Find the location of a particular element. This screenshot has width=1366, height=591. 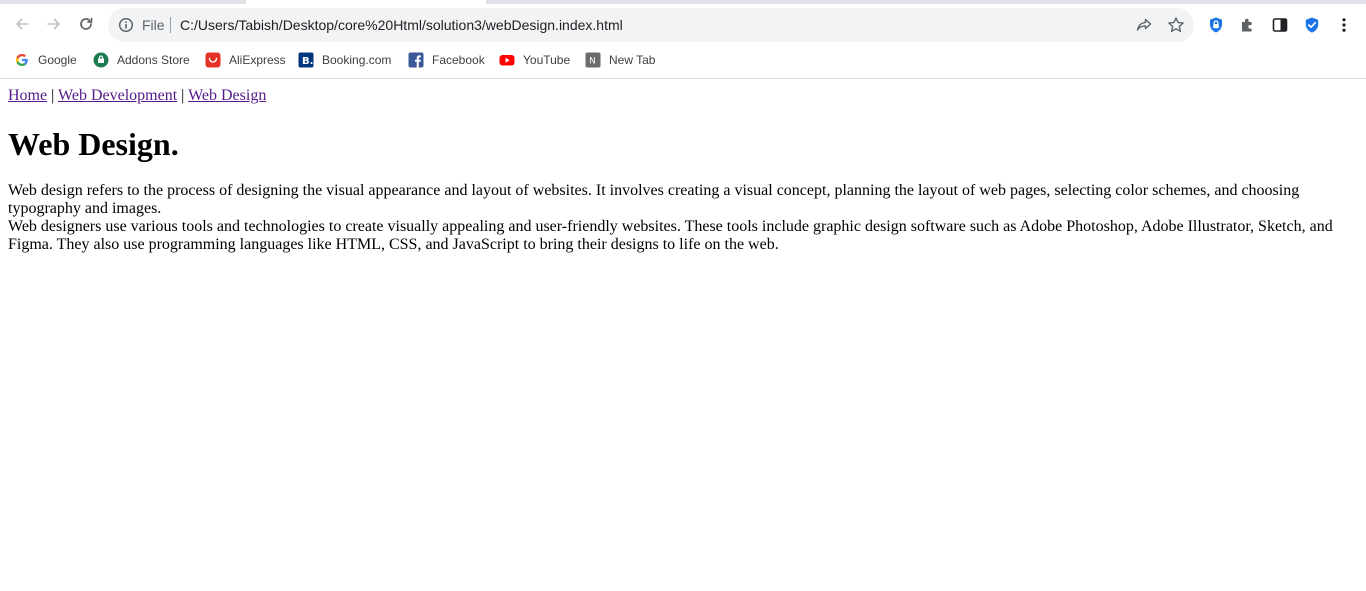

forward-button is located at coordinates (54, 24).